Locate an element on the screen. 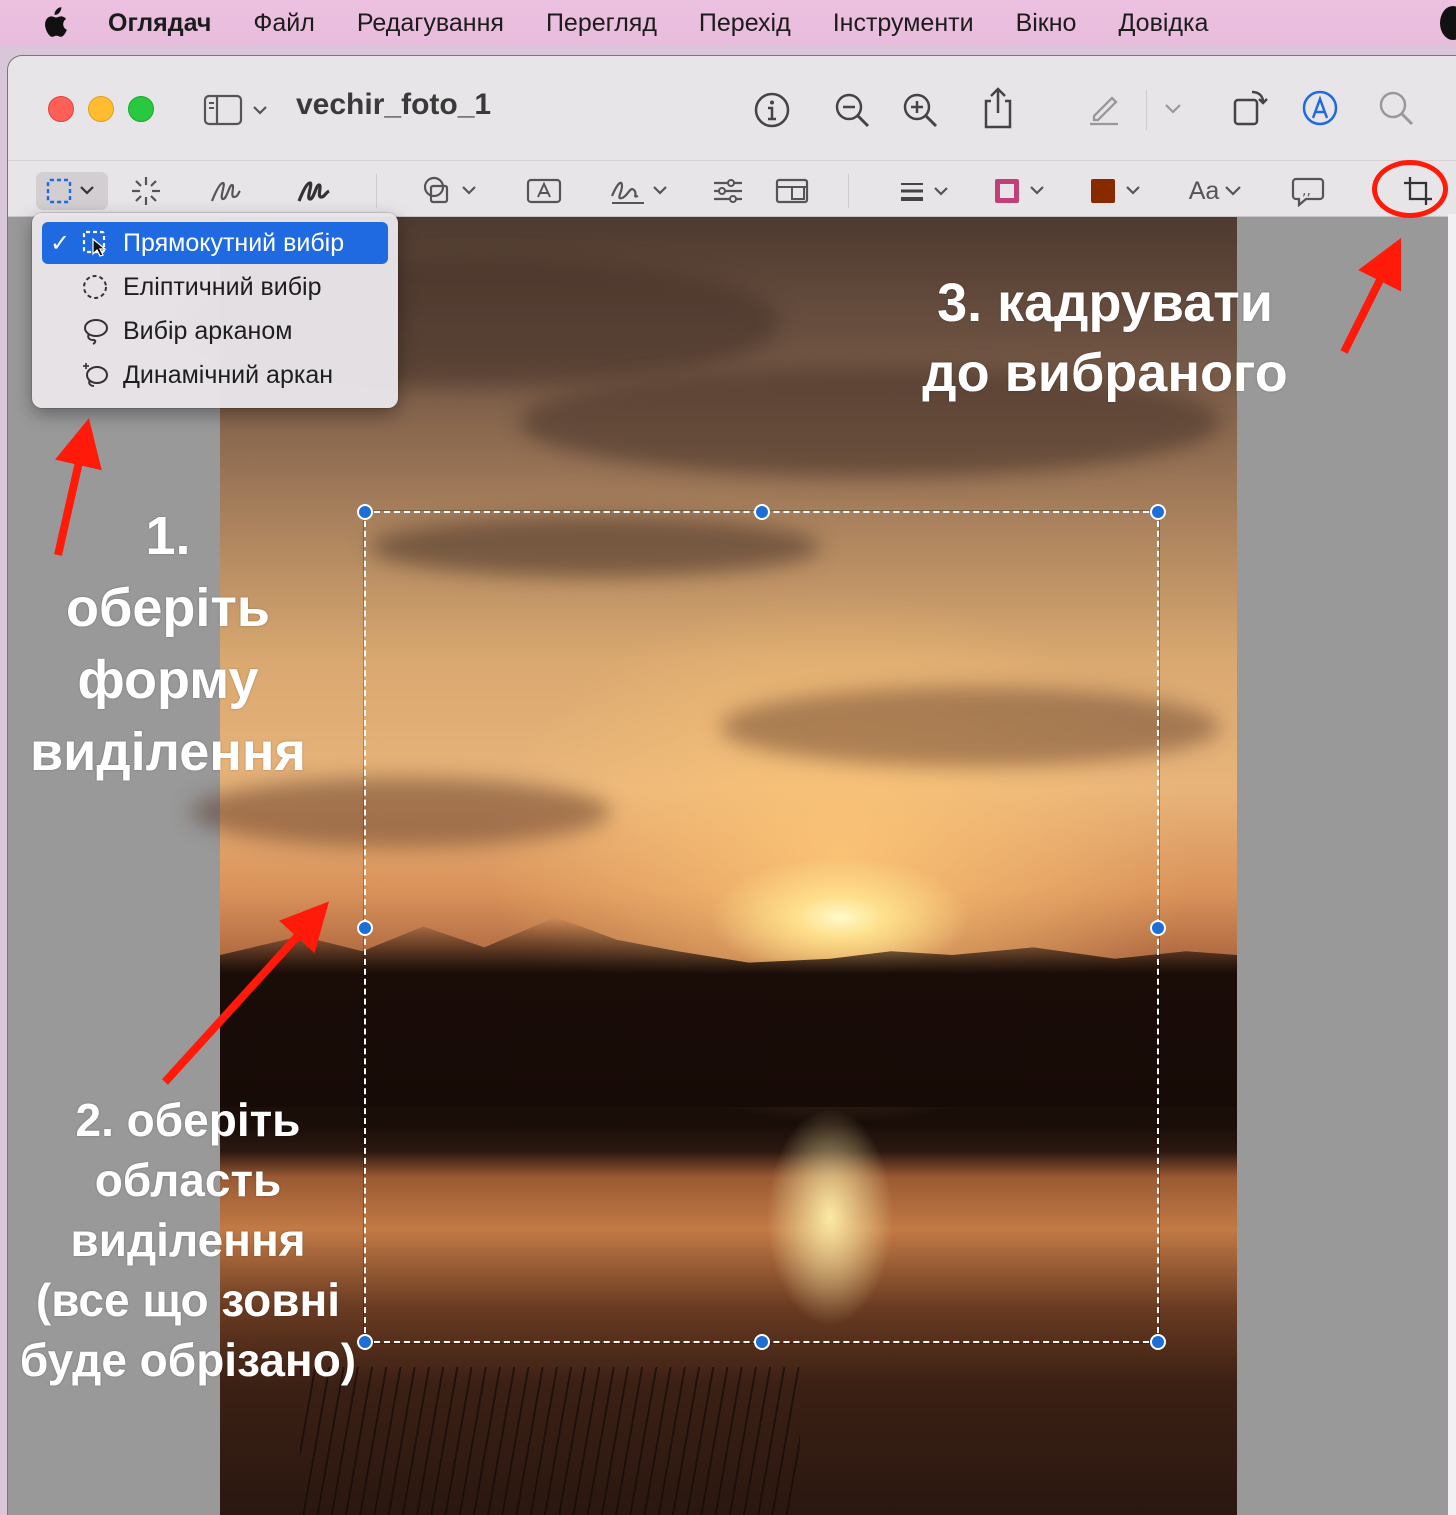 This screenshot has height=1515, width=1456. sliders-icon is located at coordinates (728, 191).